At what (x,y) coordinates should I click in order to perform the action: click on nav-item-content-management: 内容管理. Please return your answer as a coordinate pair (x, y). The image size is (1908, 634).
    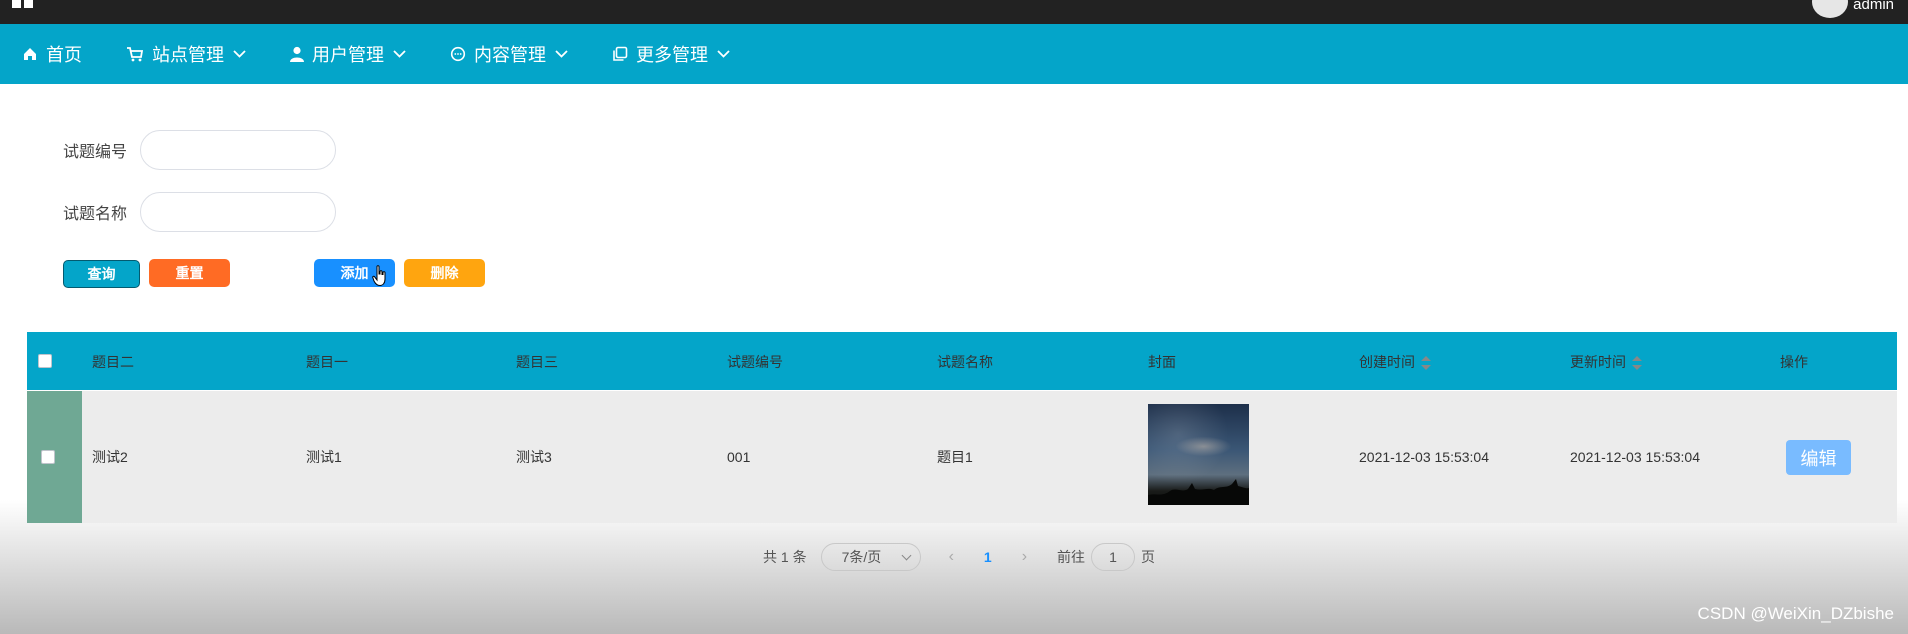
    Looking at the image, I should click on (509, 54).